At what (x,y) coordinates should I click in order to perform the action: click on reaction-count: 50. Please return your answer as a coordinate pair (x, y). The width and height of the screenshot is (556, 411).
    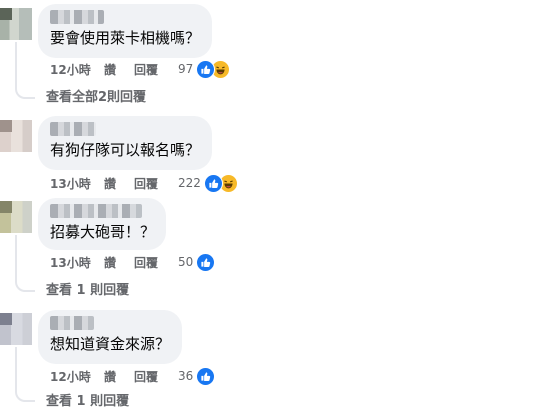
    Looking at the image, I should click on (186, 262).